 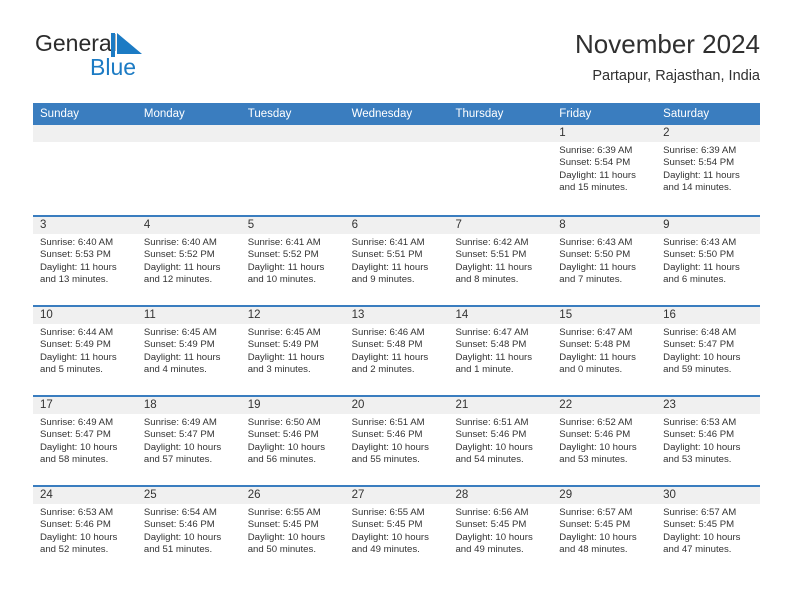 What do you see at coordinates (387, 345) in the screenshot?
I see `sunset-time: Sunset: 5:48 PM` at bounding box center [387, 345].